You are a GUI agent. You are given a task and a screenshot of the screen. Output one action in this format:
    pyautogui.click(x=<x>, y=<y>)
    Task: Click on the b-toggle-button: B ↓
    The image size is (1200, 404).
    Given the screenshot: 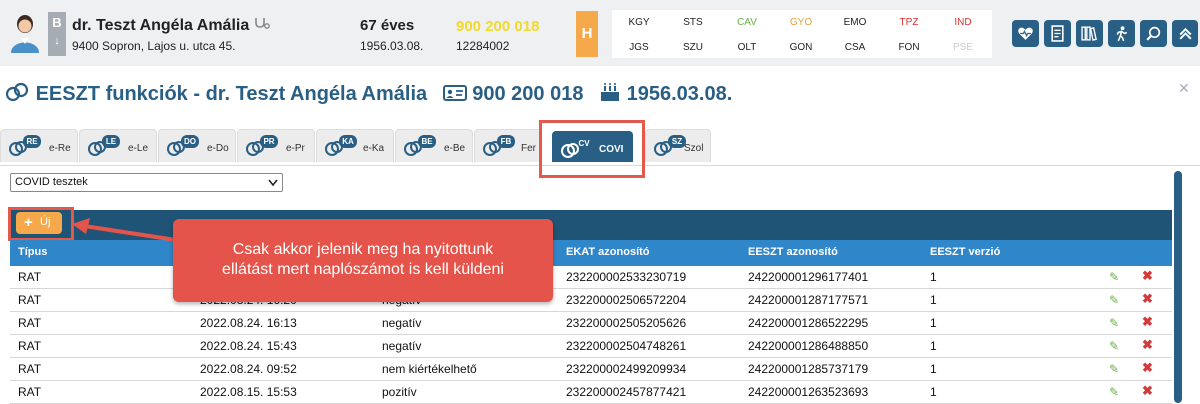 What is the action you would take?
    pyautogui.click(x=57, y=34)
    